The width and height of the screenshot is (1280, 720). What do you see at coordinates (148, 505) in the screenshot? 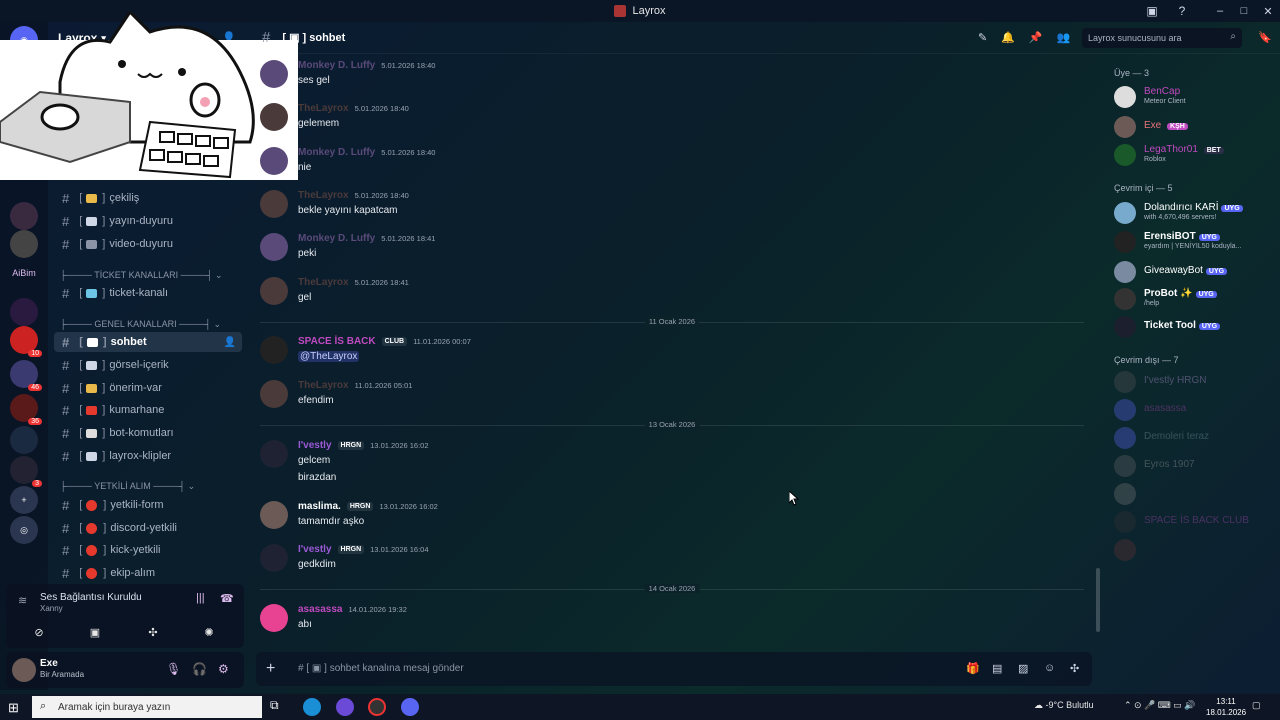
I see `channel-item: #[] yetkili-form` at bounding box center [148, 505].